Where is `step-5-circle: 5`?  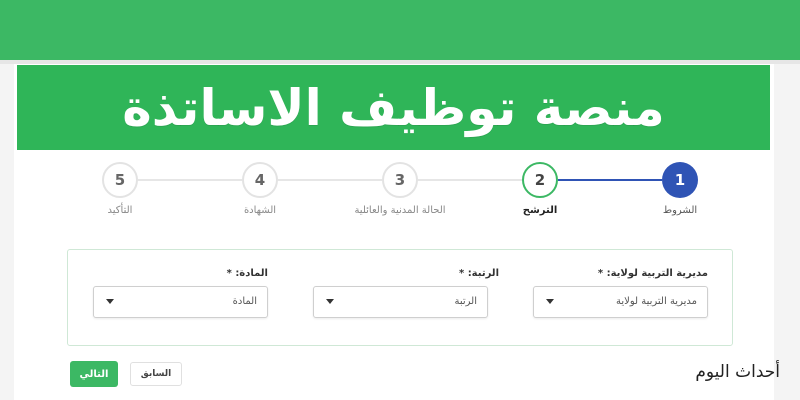 step-5-circle: 5 is located at coordinates (120, 180).